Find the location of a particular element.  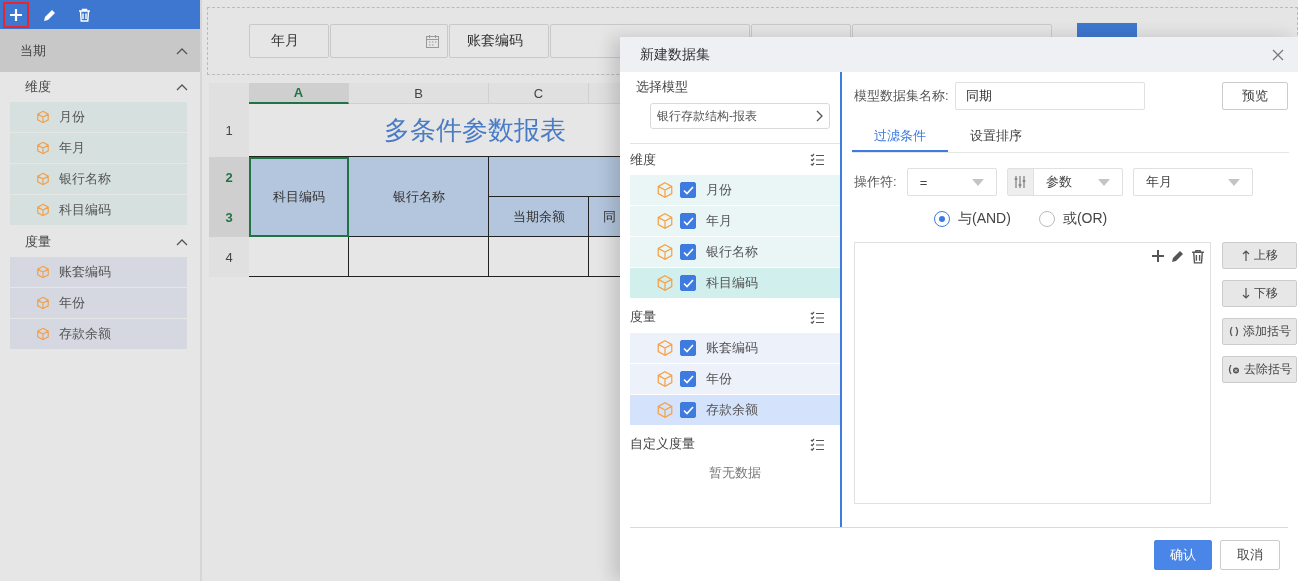

field-label: 模型数据集名称: is located at coordinates (901, 96).